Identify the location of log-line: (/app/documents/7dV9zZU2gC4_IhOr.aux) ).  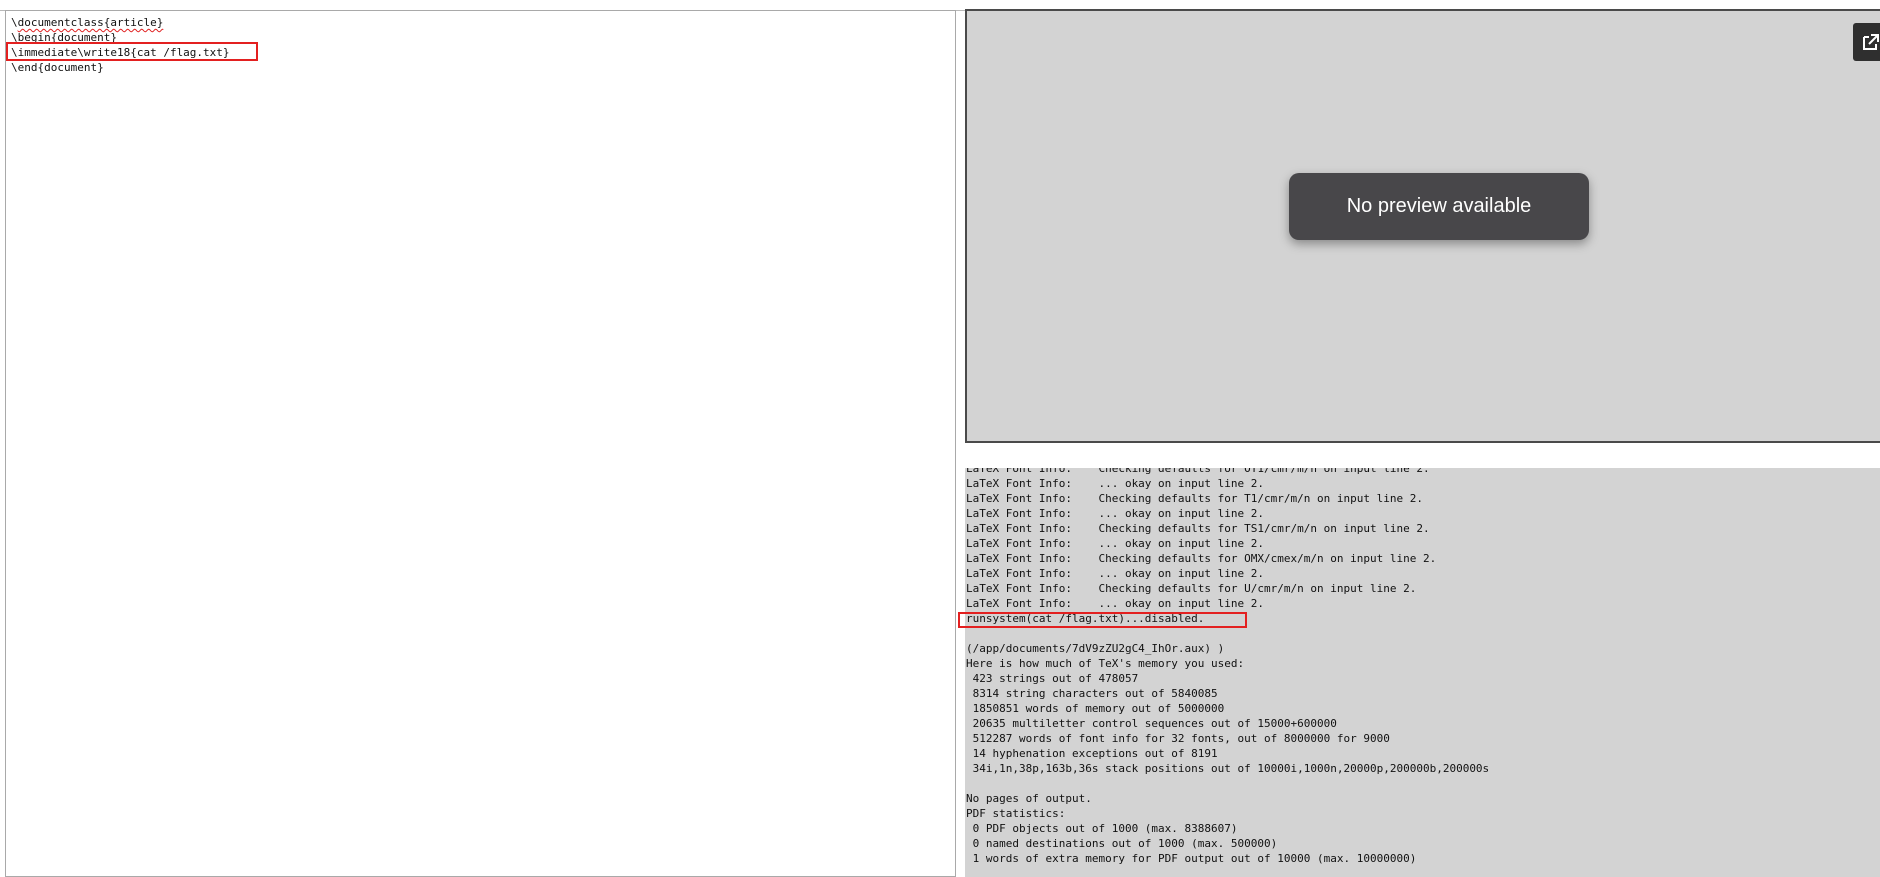
(1095, 648).